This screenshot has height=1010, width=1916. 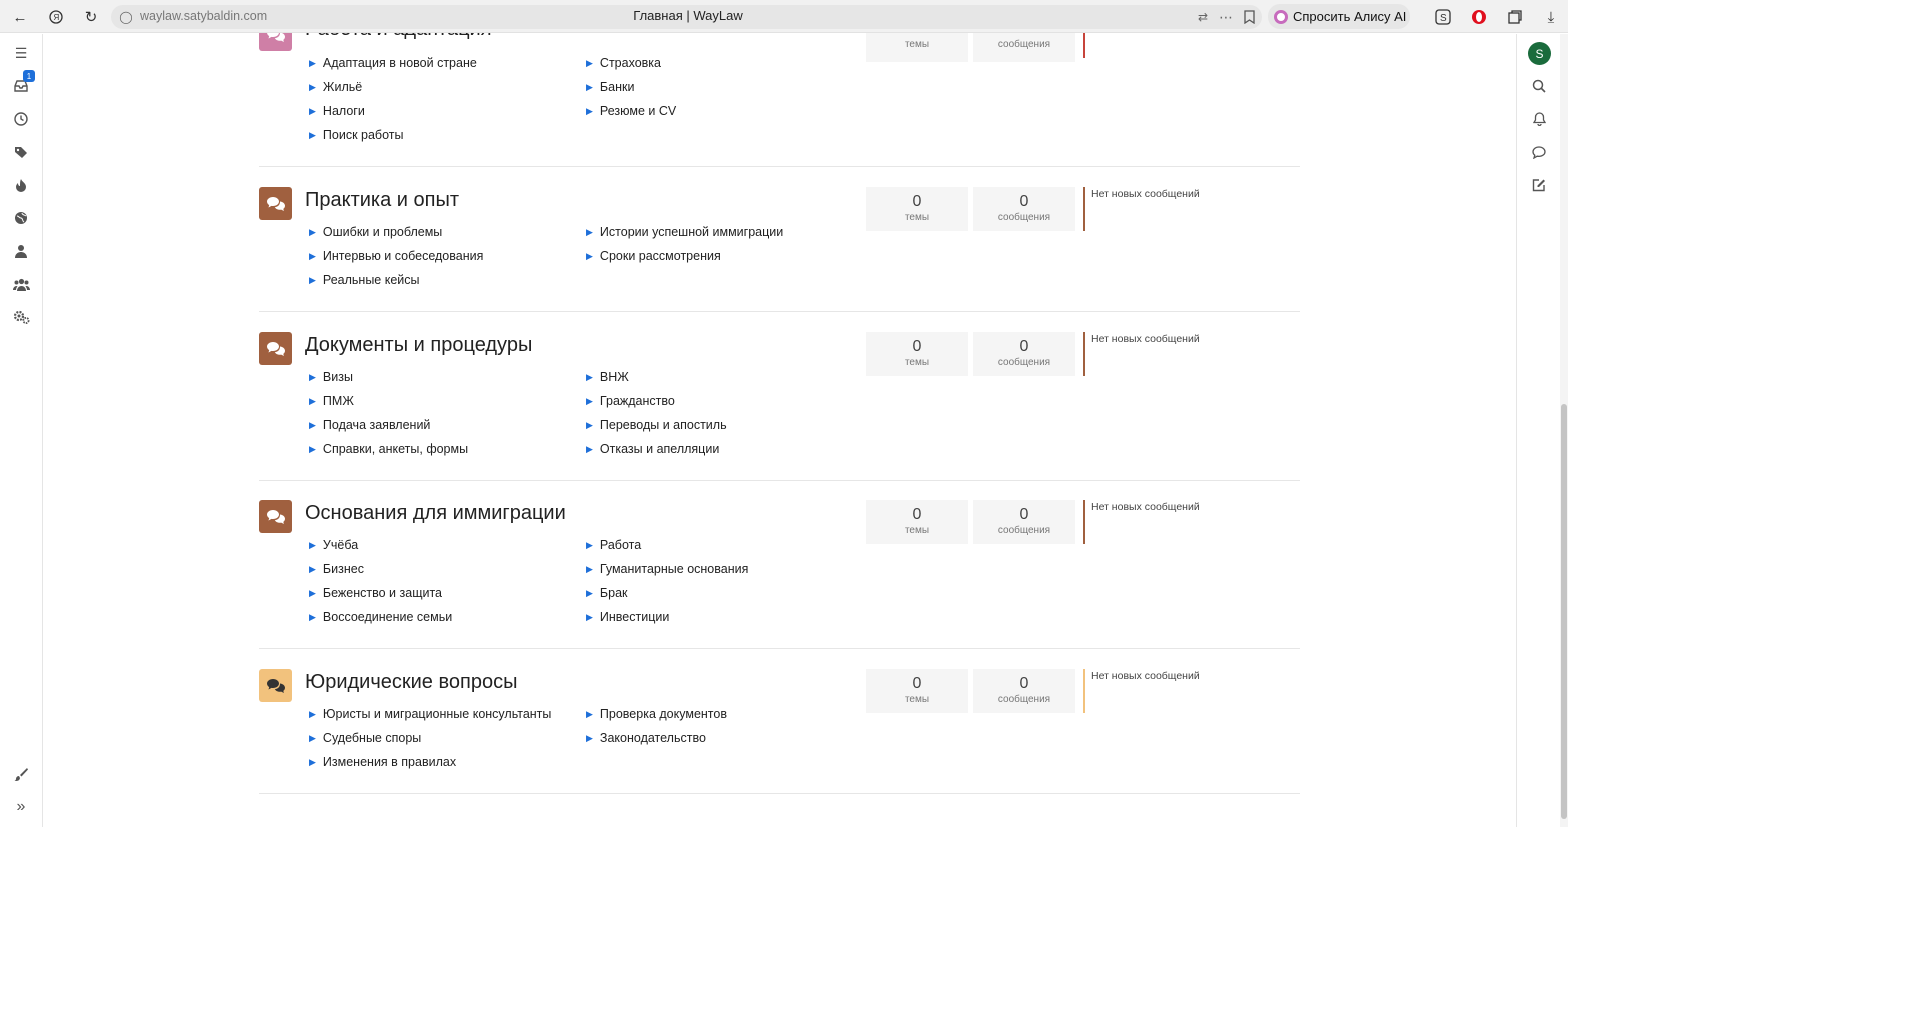 What do you see at coordinates (631, 111) in the screenshot?
I see `subforum-link: ▶ Резюме и CV` at bounding box center [631, 111].